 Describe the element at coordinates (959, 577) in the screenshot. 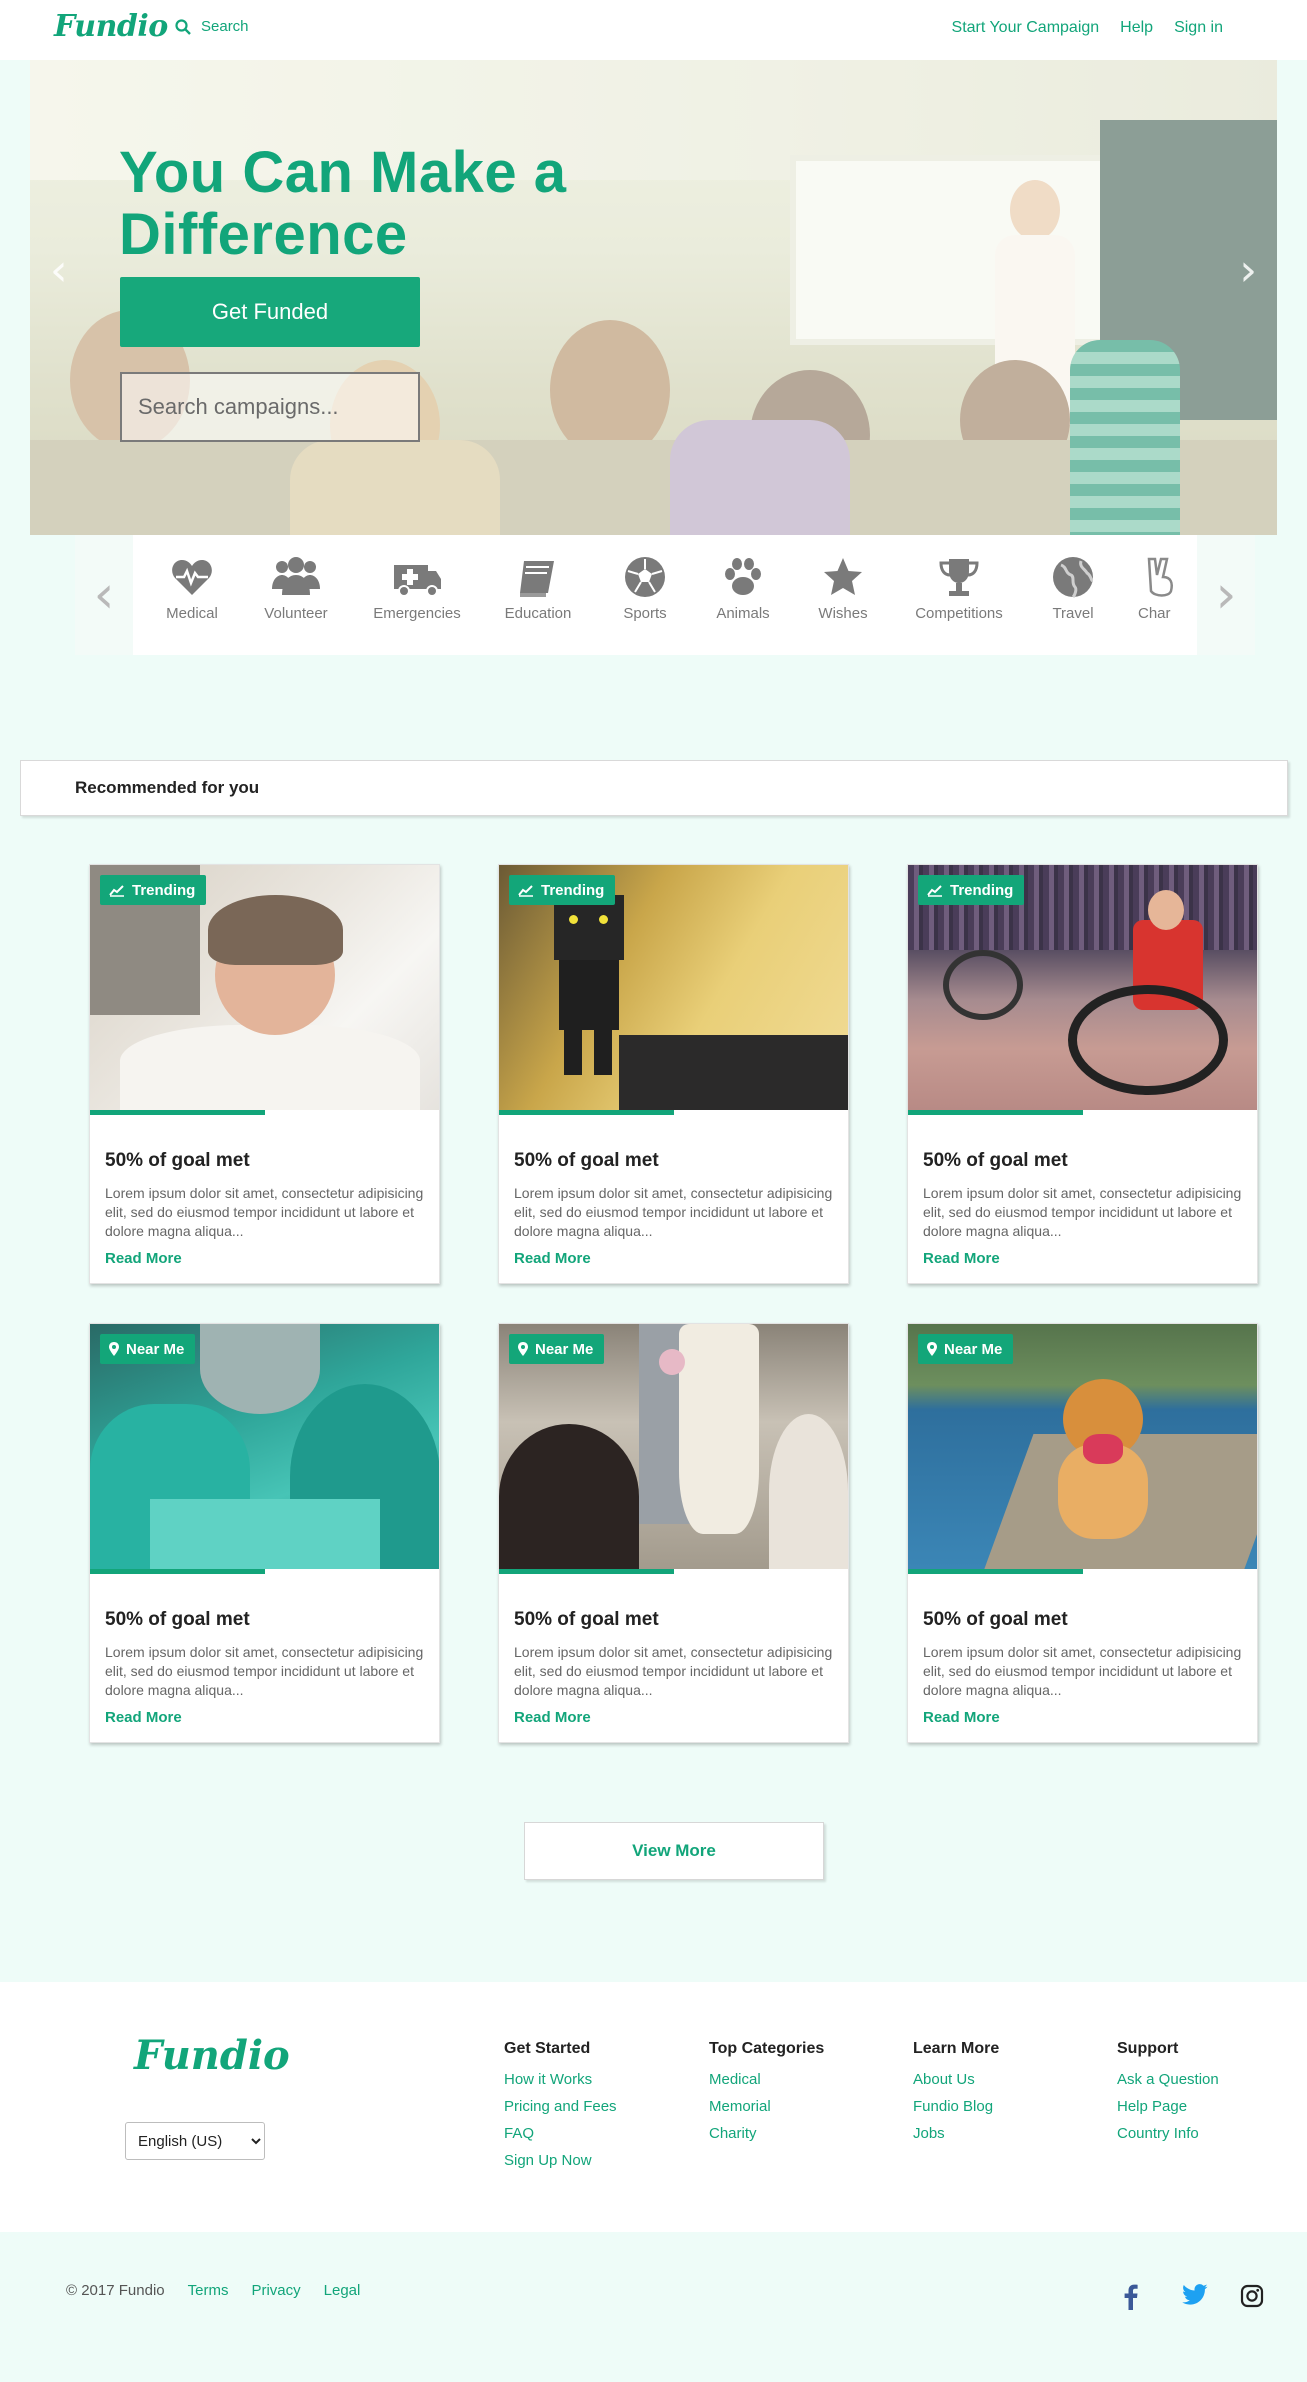

I see `trophy-icon` at that location.